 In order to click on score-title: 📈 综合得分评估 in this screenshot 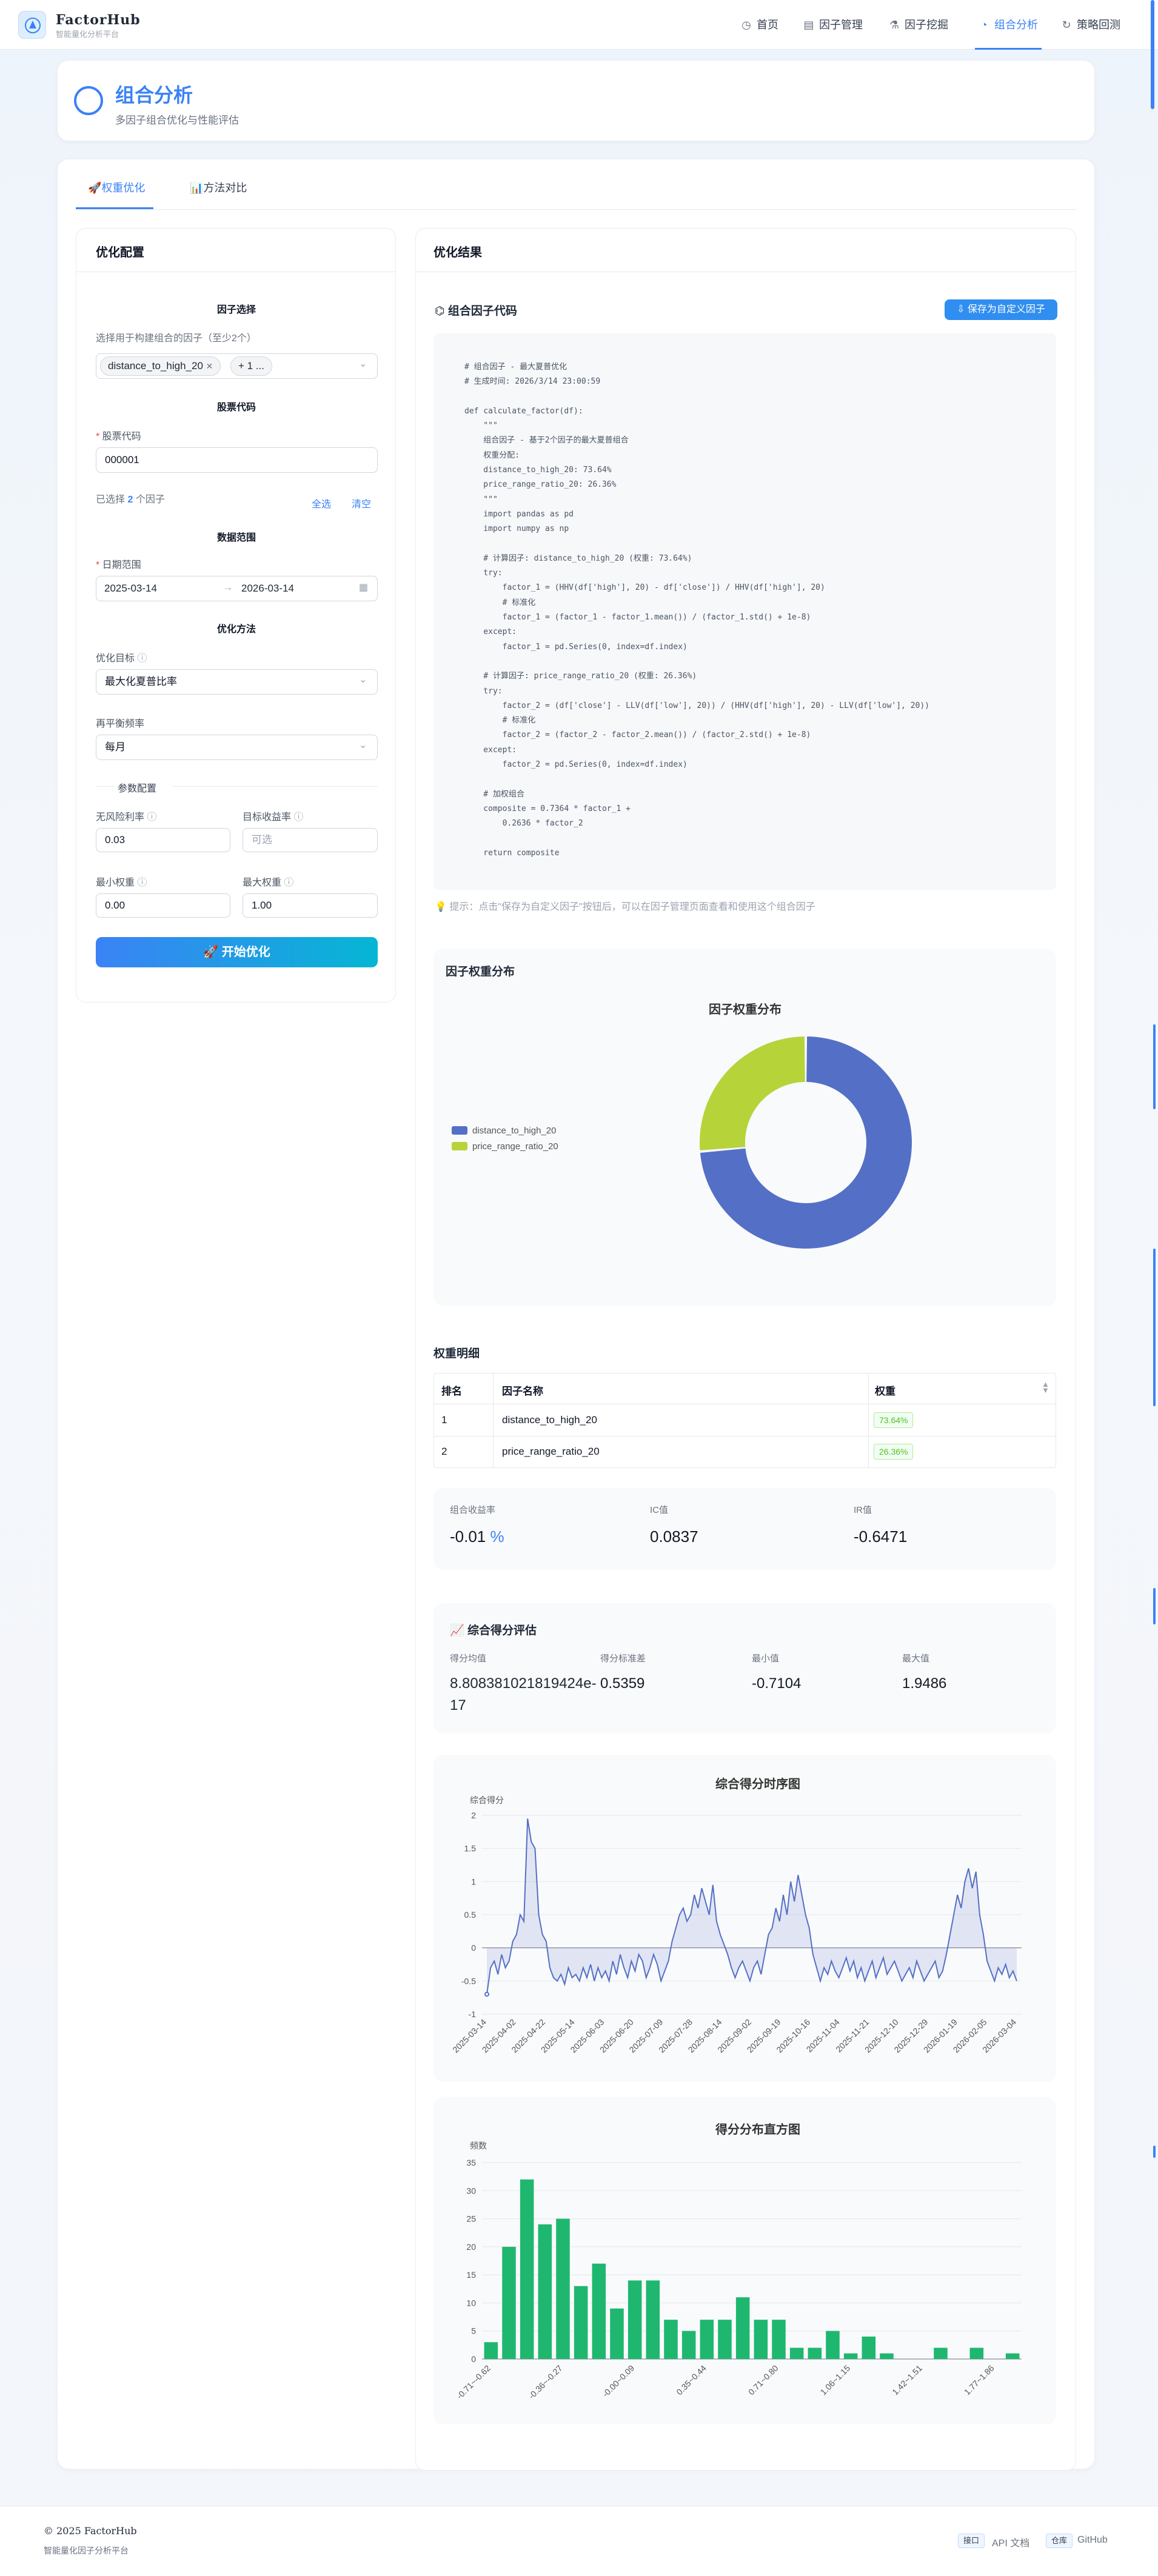, I will do `click(493, 1629)`.